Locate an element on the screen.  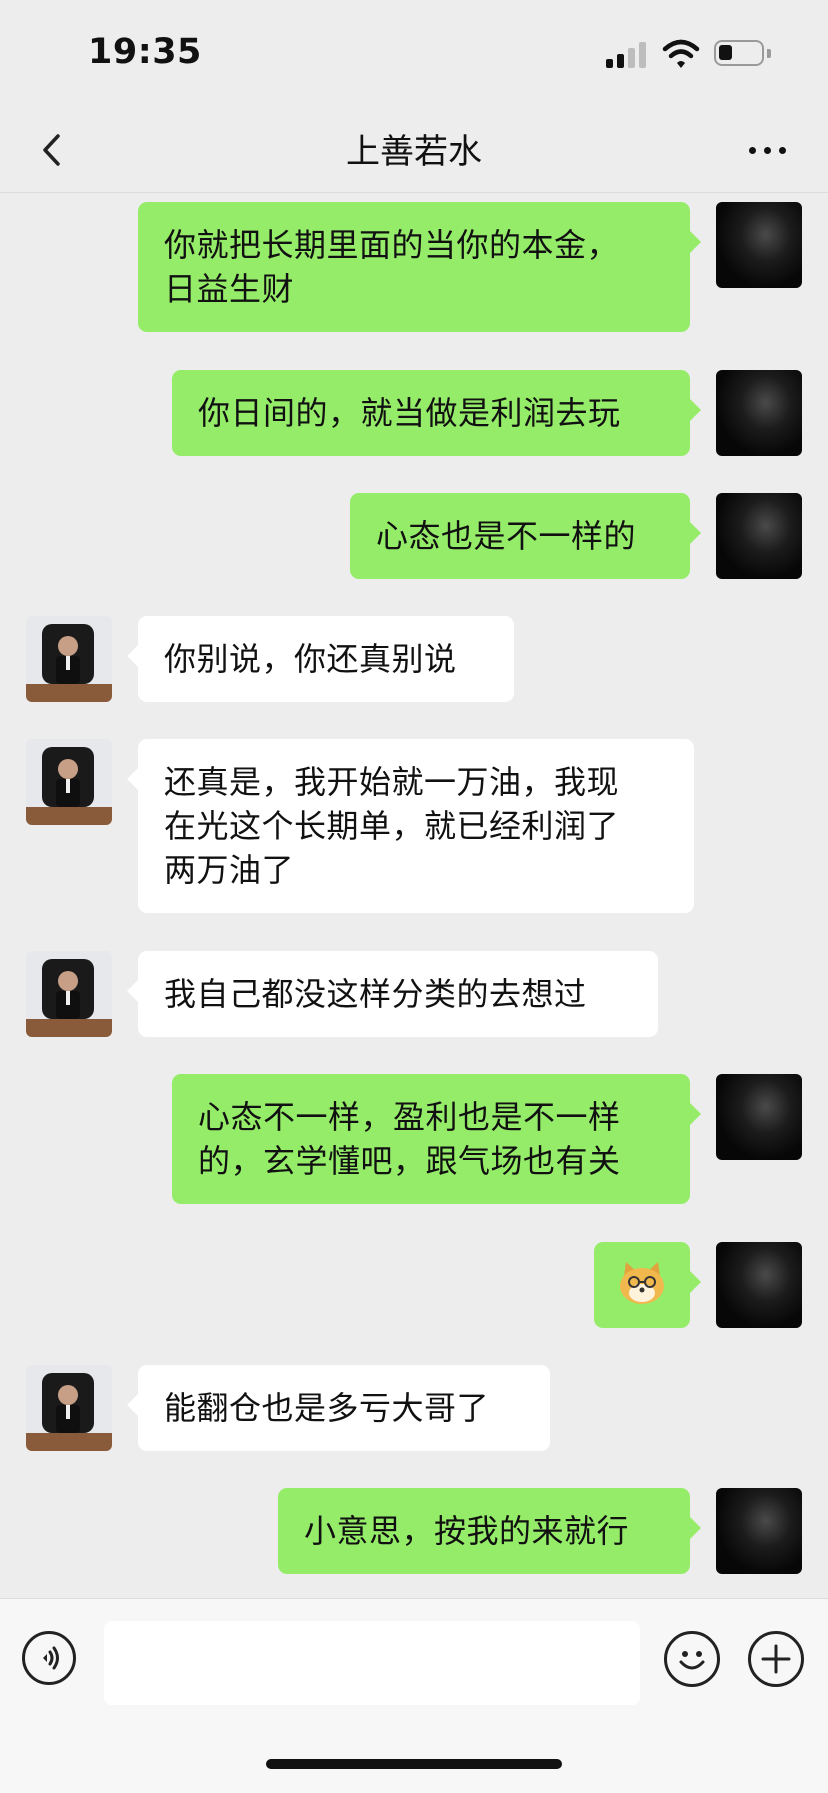
chat-title: 上善若水 is located at coordinates (414, 152).